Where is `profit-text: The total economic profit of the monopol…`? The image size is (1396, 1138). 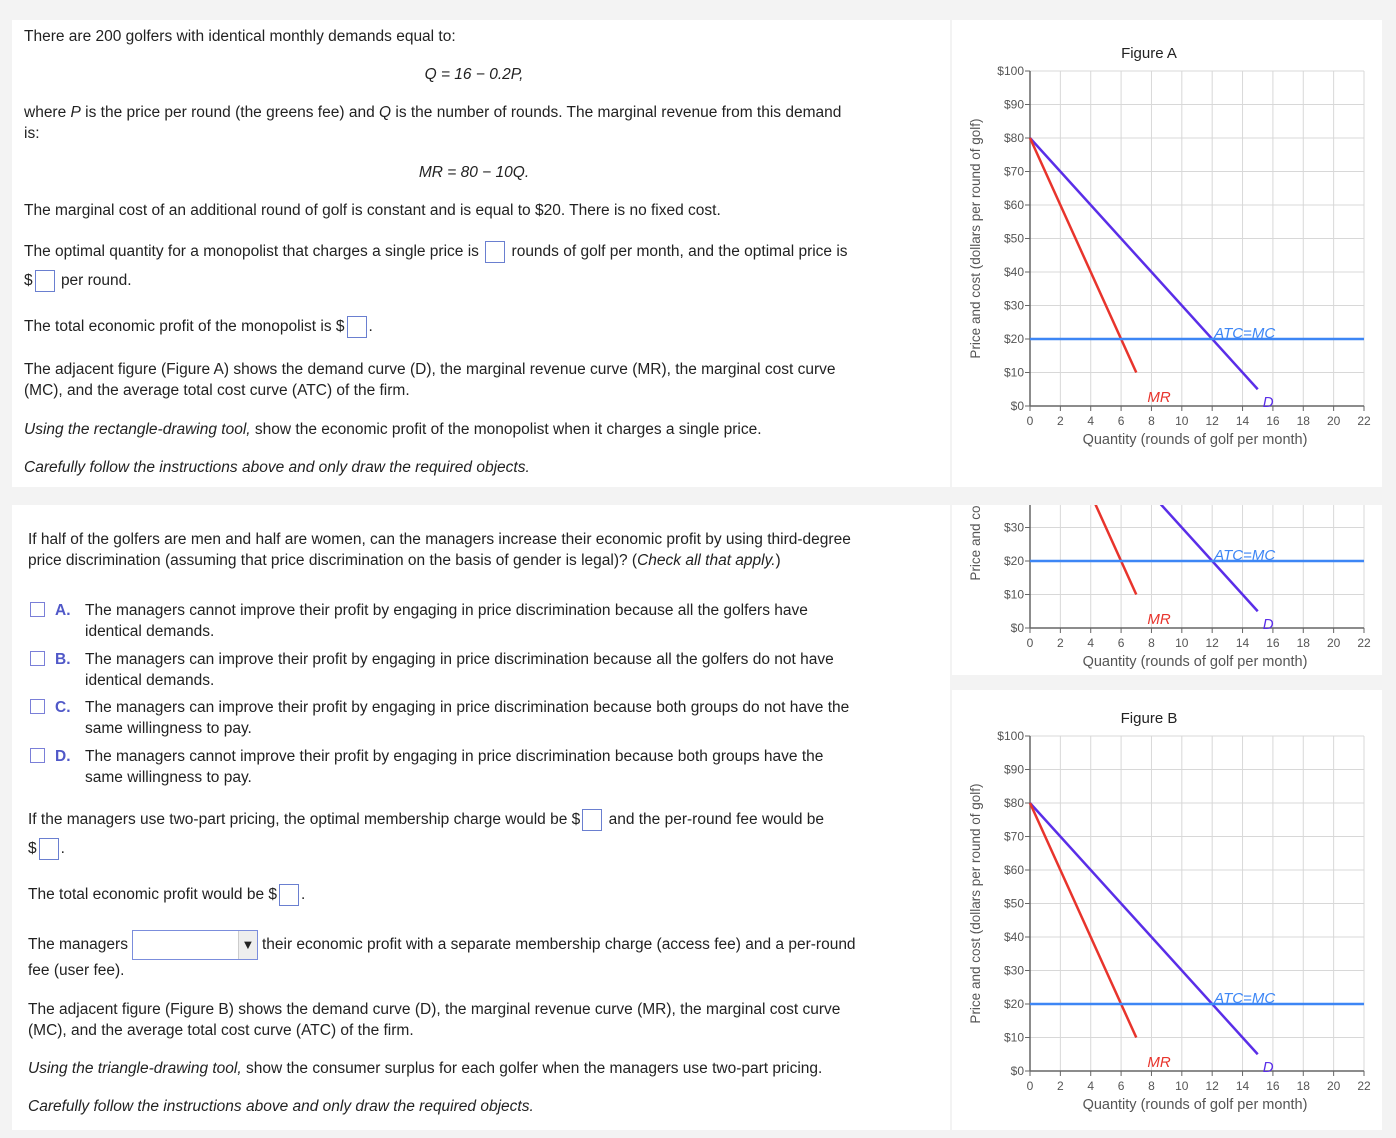
profit-text: The total economic profit of the monopol… is located at coordinates (198, 327).